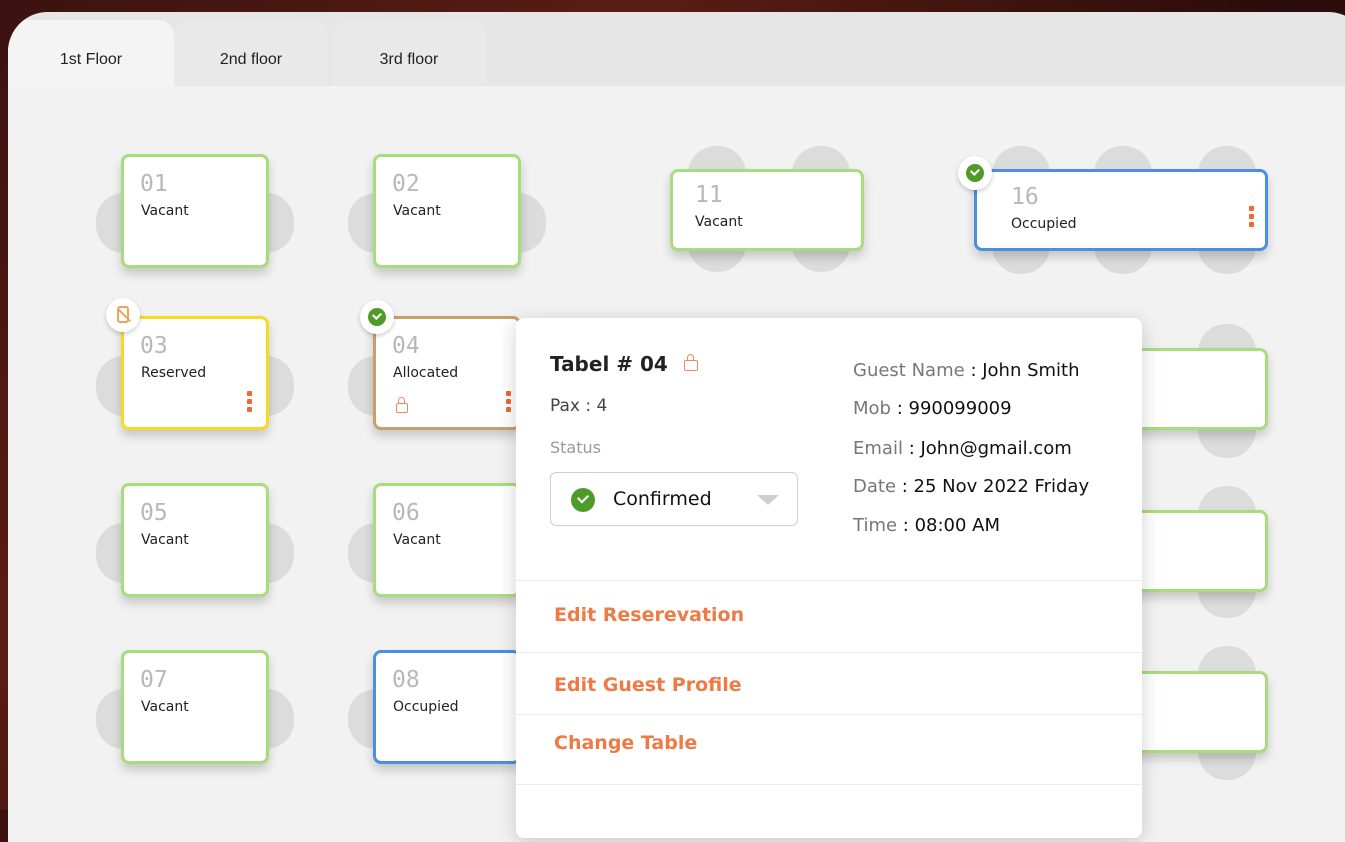 The height and width of the screenshot is (842, 1345). What do you see at coordinates (154, 184) in the screenshot?
I see `table-number: 01` at bounding box center [154, 184].